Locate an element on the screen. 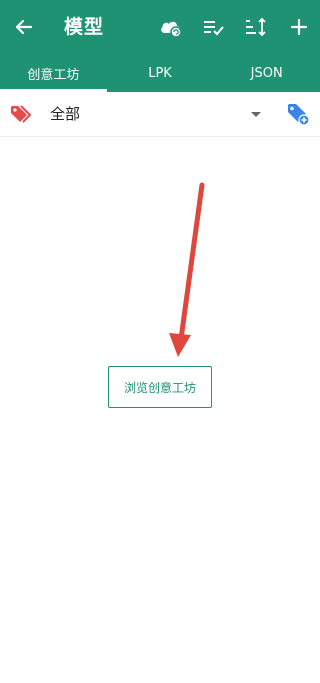 This screenshot has width=320, height=683. playlist-check-icon is located at coordinates (214, 27).